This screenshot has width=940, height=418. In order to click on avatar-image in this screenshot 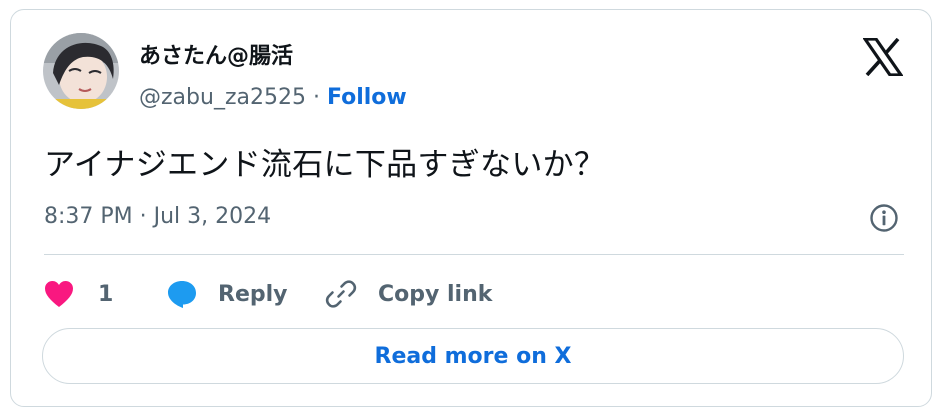, I will do `click(81, 71)`.